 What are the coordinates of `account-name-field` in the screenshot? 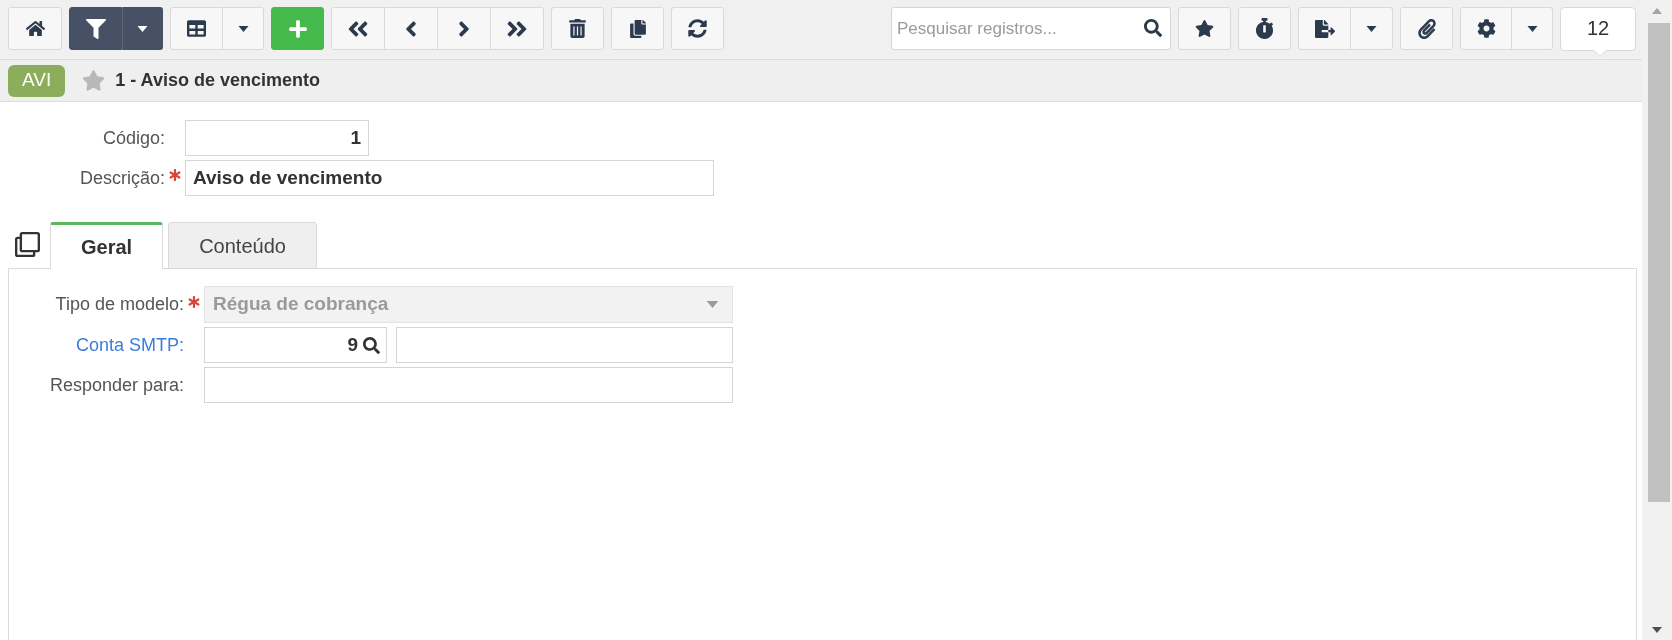 It's located at (564, 345).